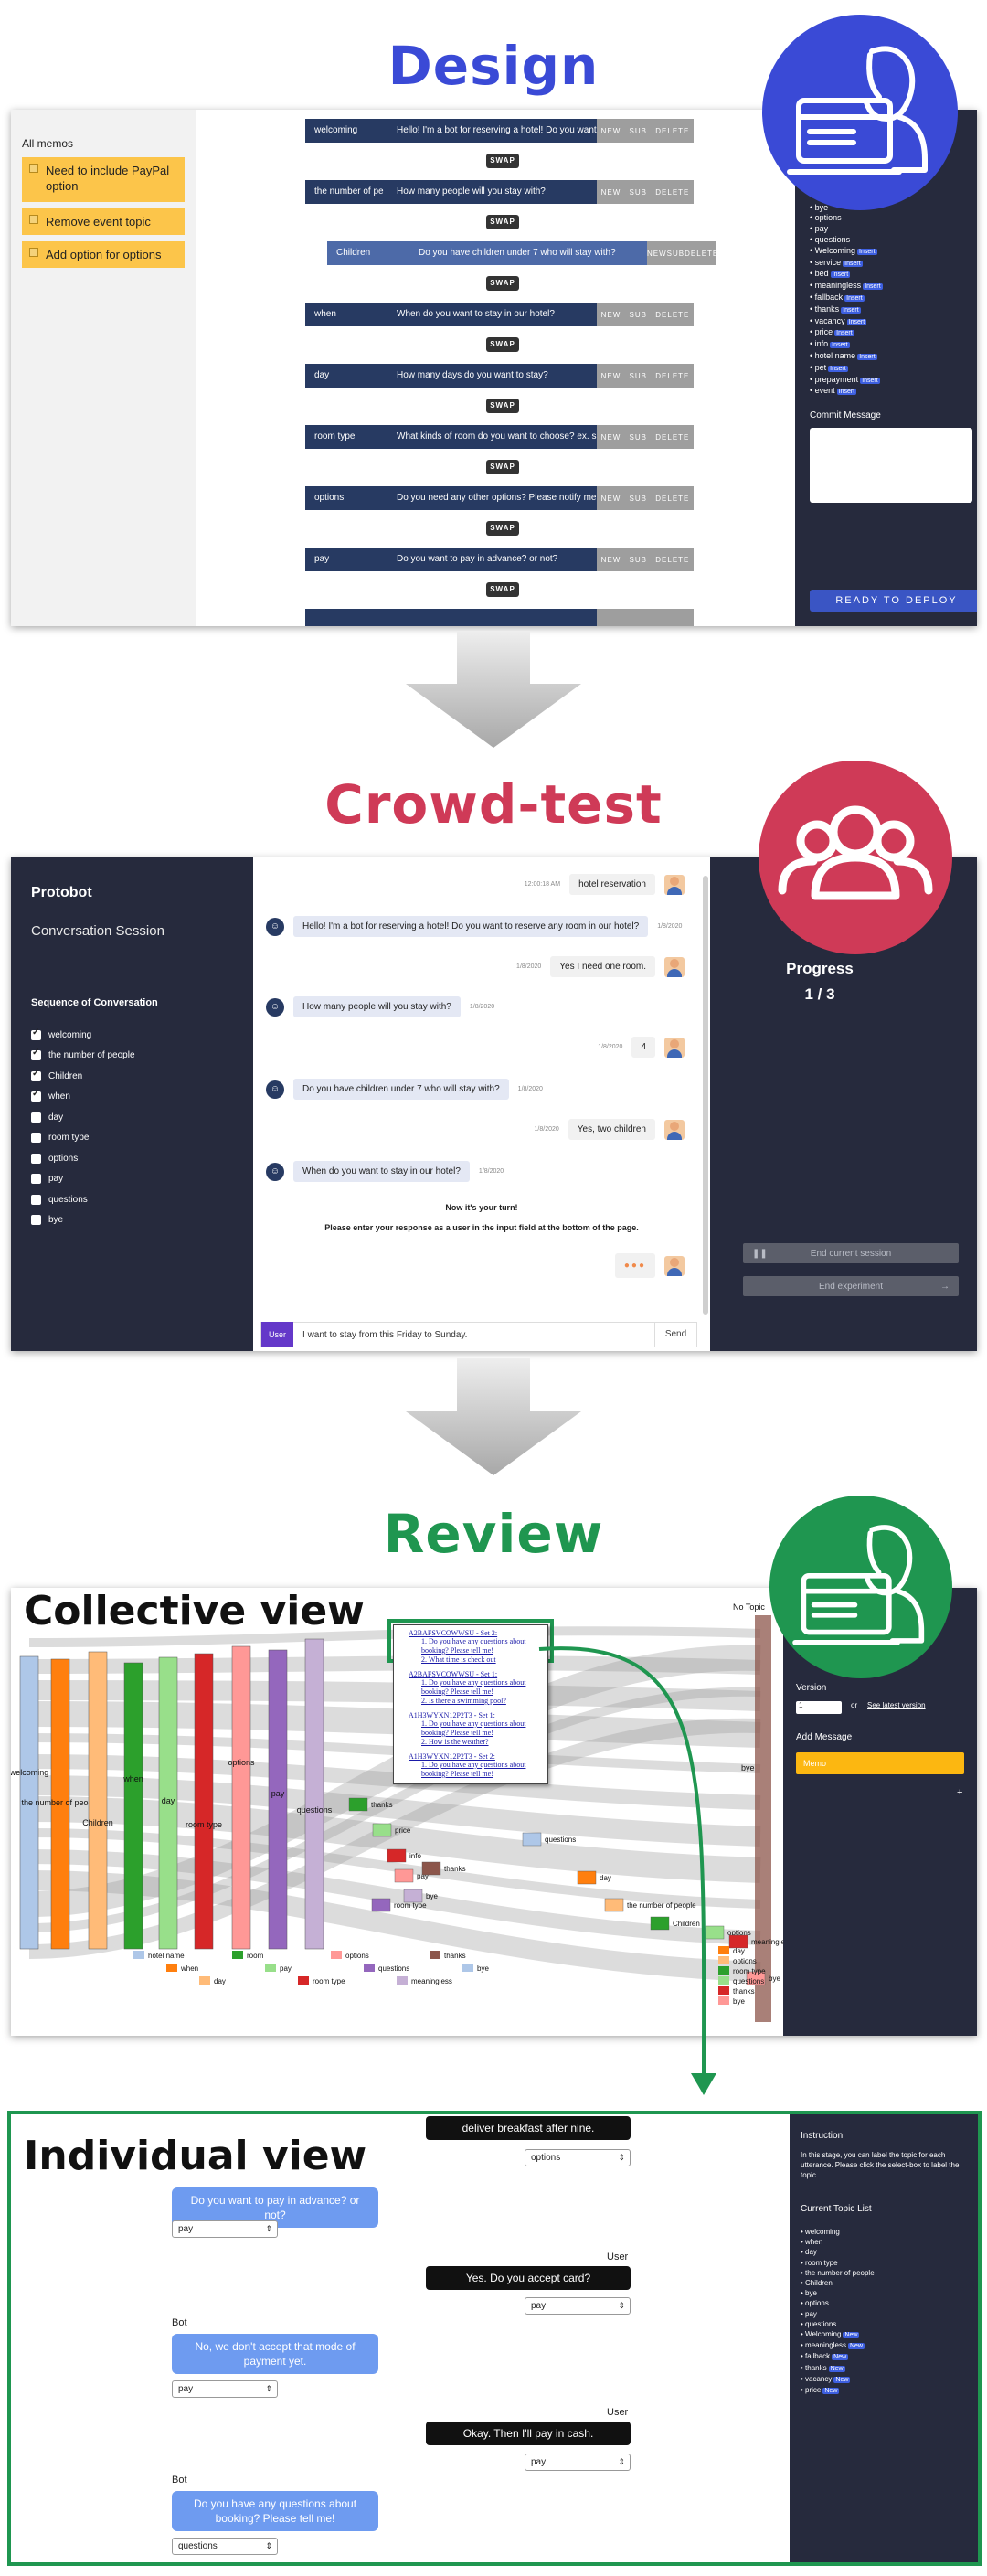 This screenshot has height=2576, width=987. I want to click on worker-set-link: A2BAFSVCOWWSU - Set 2:, so click(475, 1633).